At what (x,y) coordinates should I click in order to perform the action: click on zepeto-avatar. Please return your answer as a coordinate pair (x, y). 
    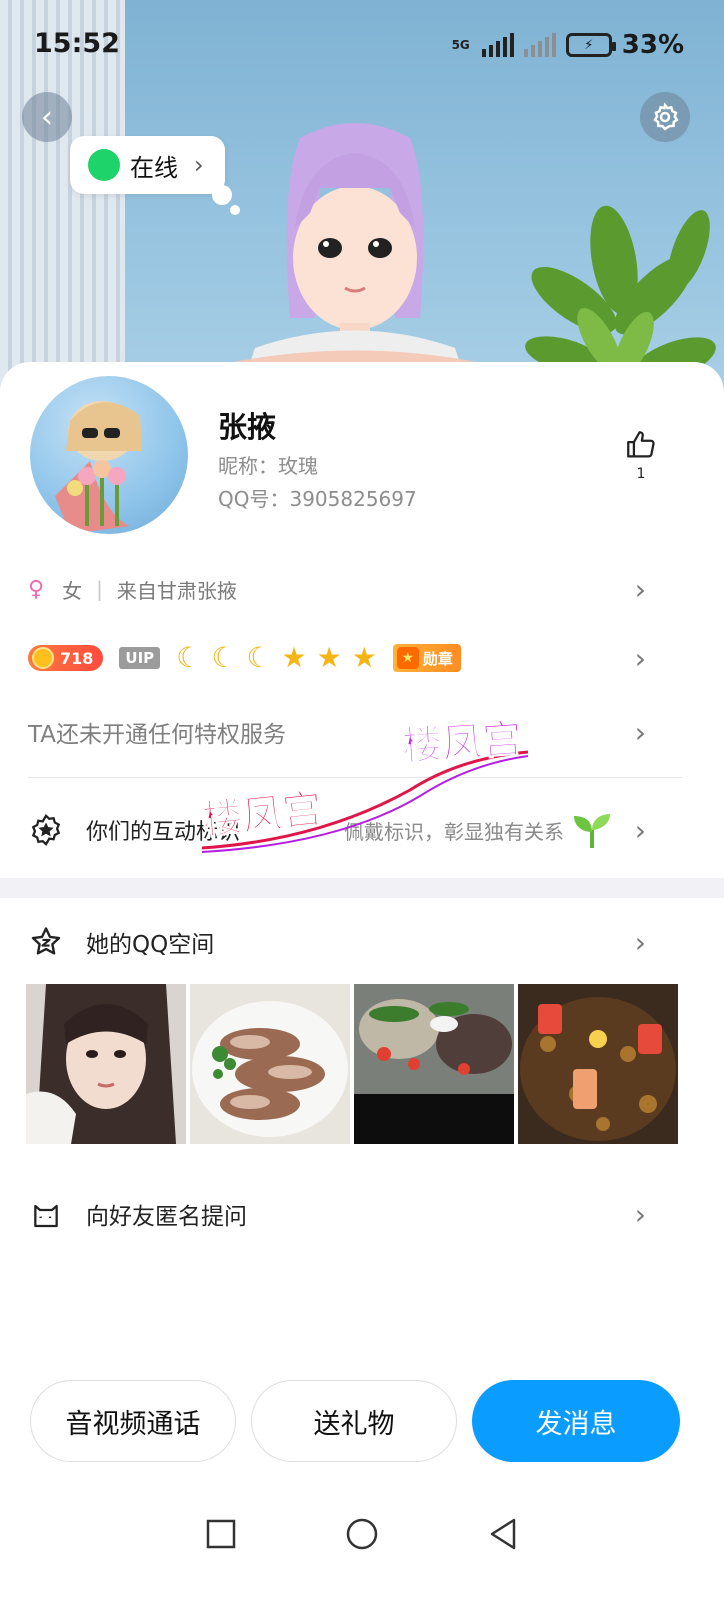
    Looking at the image, I should click on (355, 261).